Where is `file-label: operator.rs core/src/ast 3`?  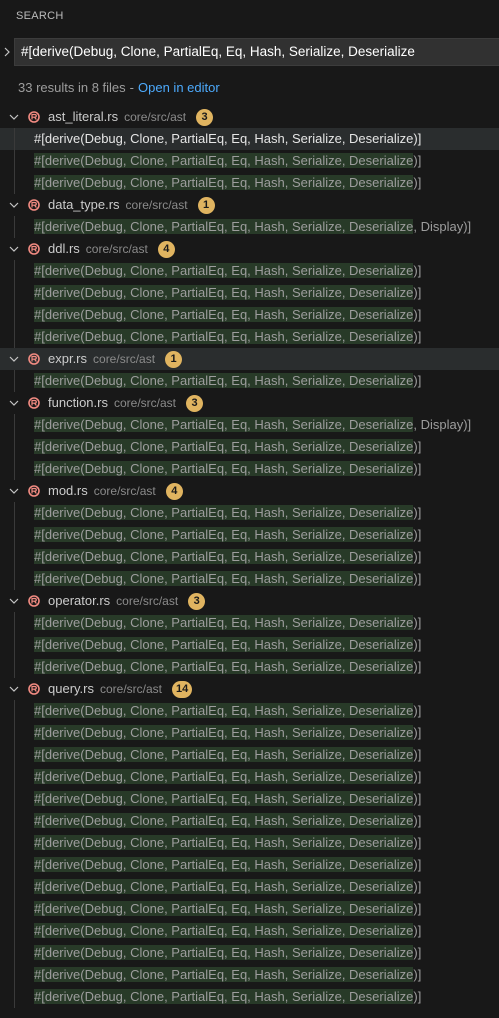 file-label: operator.rs core/src/ast 3 is located at coordinates (127, 601).